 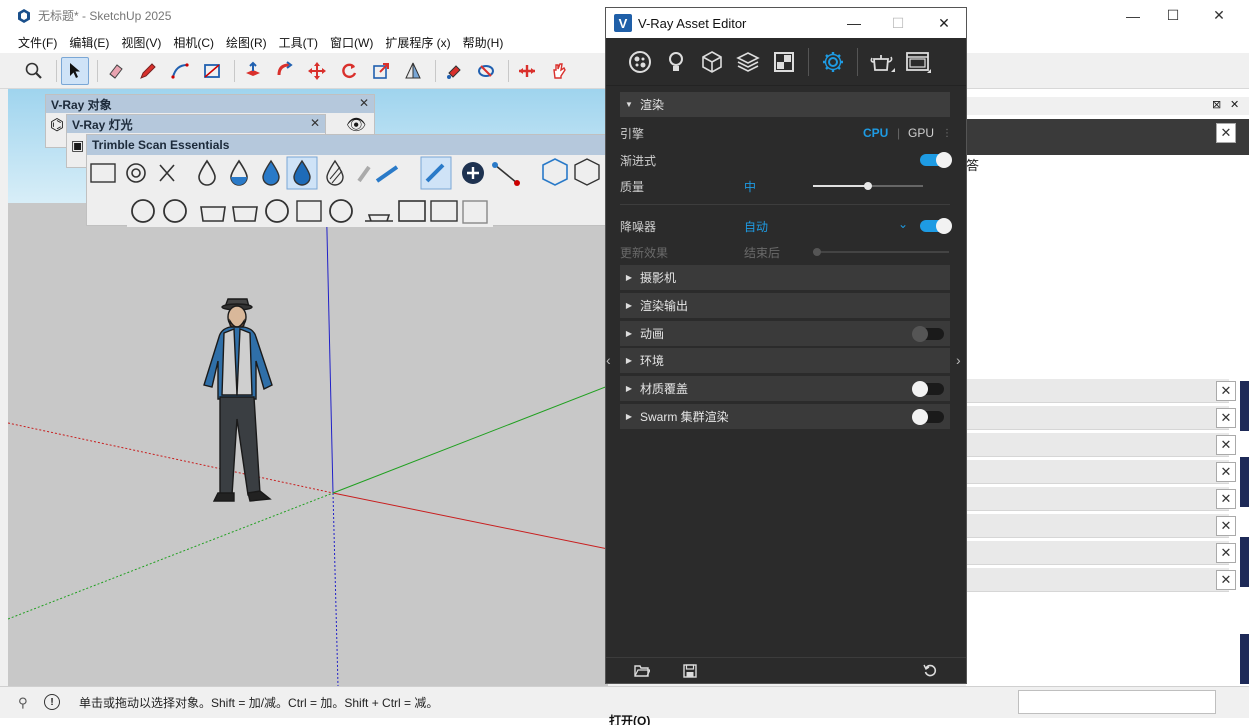 I want to click on rectangle-icon, so click(x=212, y=71).